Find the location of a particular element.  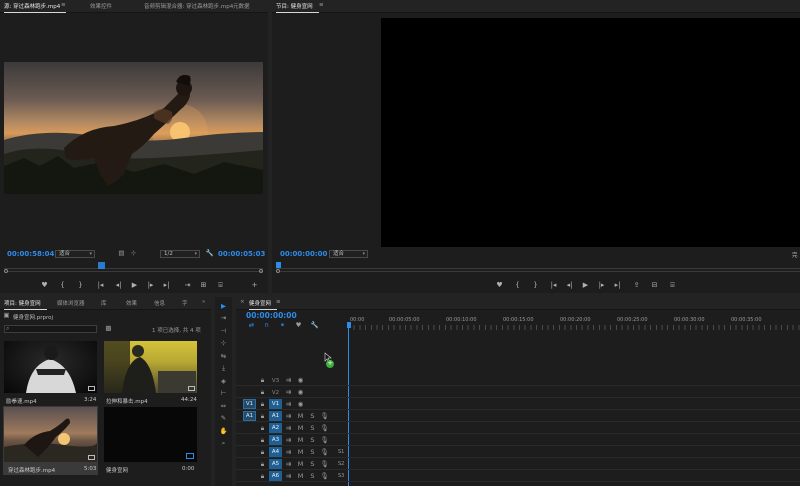

track-name-a3: A3 is located at coordinates (275, 440).